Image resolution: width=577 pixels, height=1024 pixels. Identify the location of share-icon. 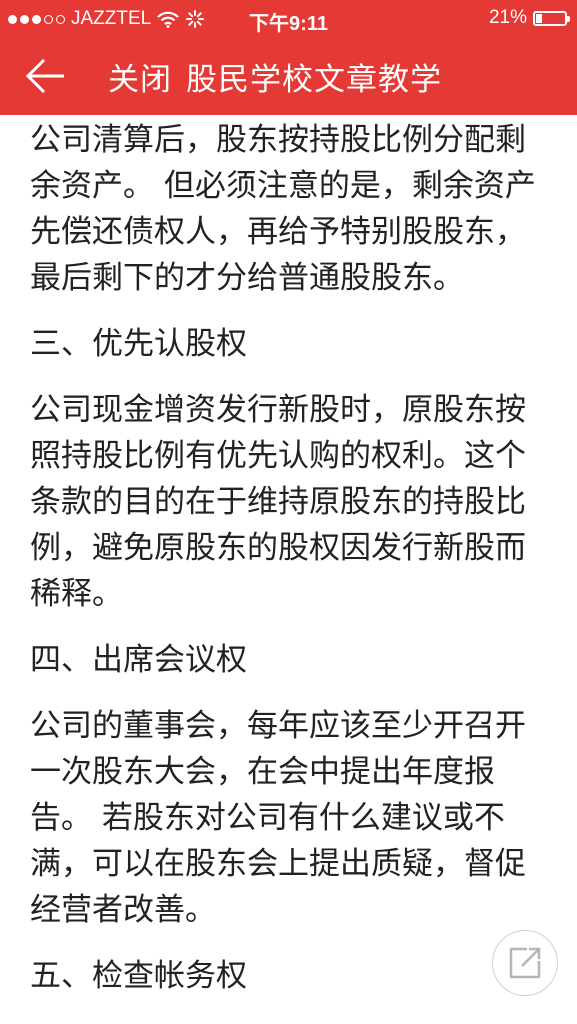
(525, 963).